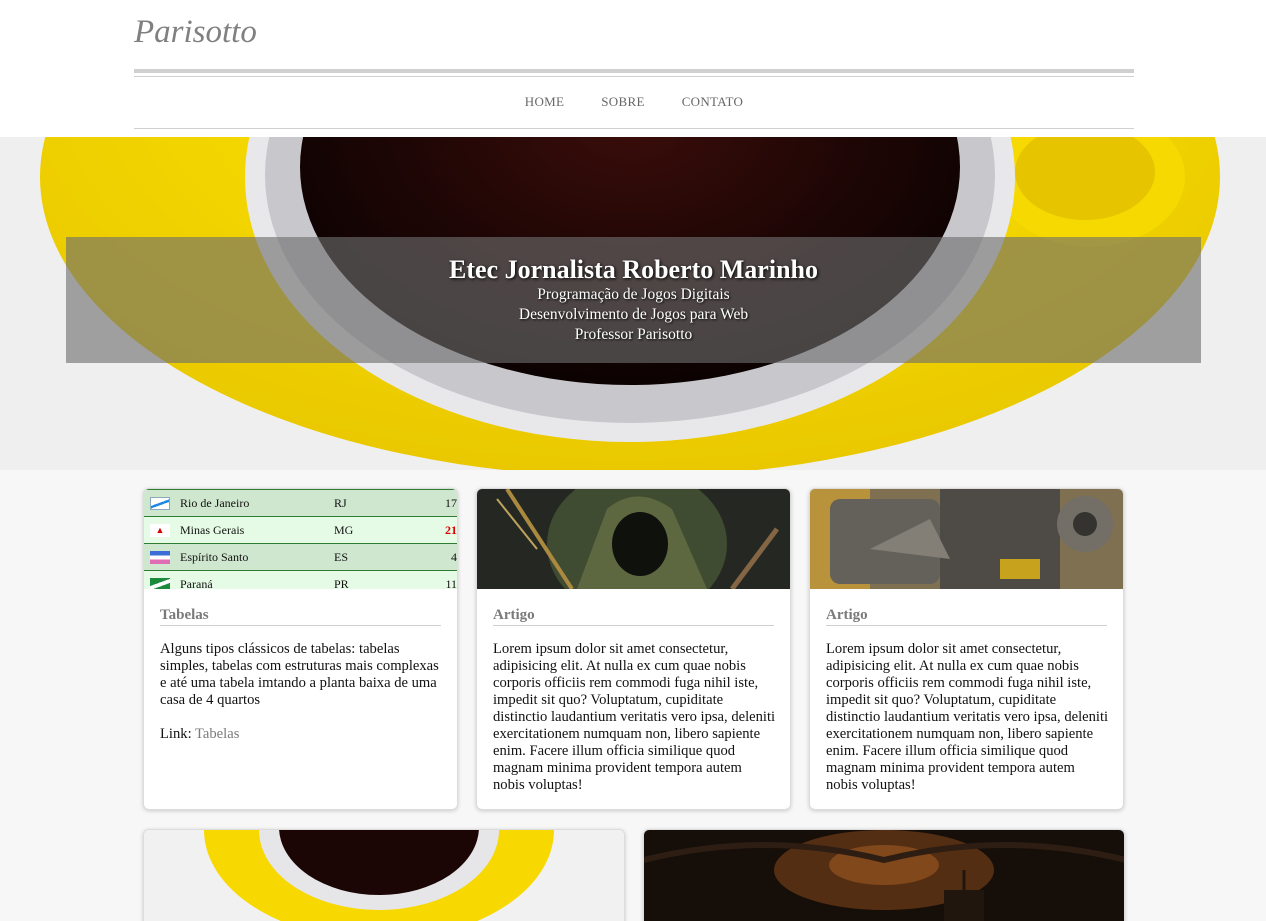 This screenshot has height=921, width=1266. Describe the element at coordinates (160, 558) in the screenshot. I see `flag-es-icon` at that location.